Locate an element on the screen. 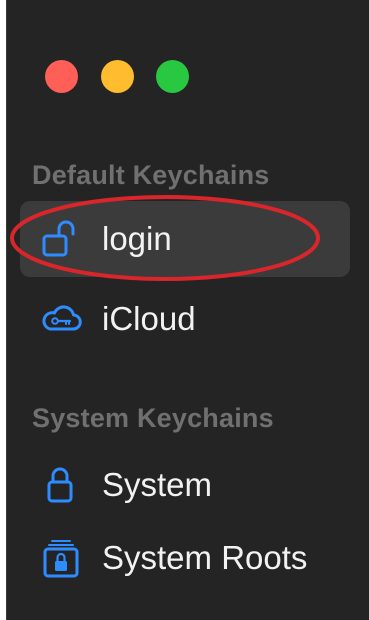  locked-cabinet-icon is located at coordinates (61, 559).